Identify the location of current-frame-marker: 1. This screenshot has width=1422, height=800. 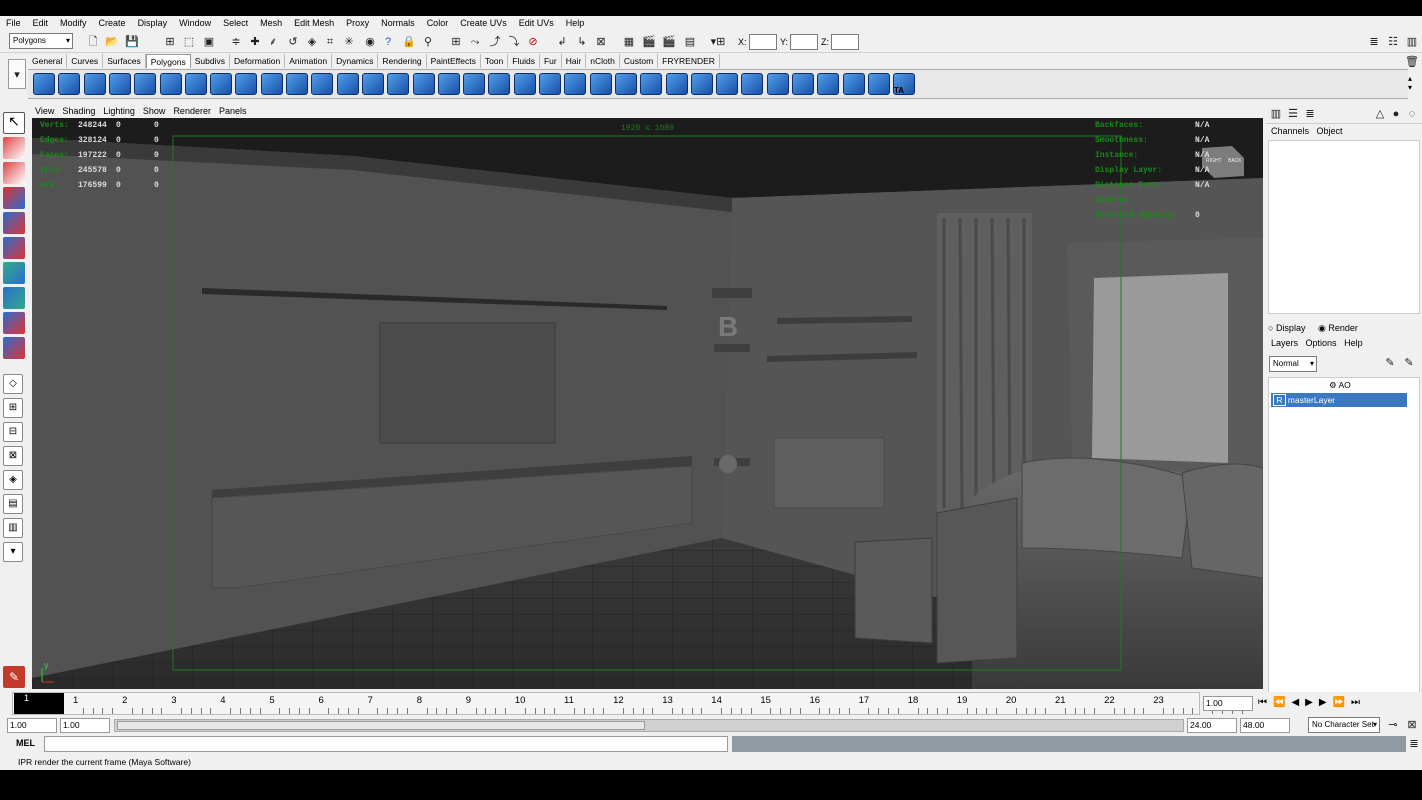
(39, 703).